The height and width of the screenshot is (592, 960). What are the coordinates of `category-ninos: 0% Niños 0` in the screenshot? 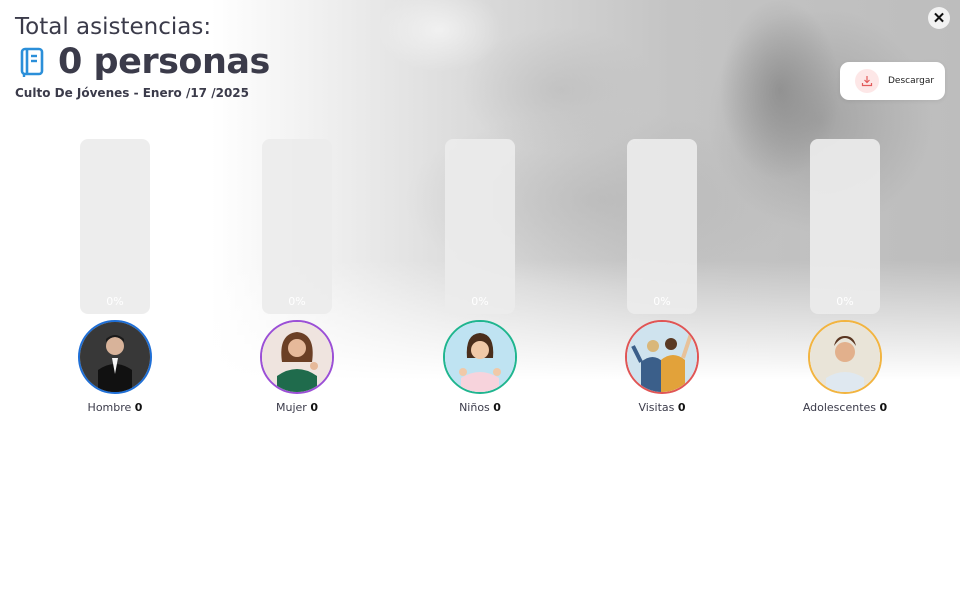 It's located at (480, 284).